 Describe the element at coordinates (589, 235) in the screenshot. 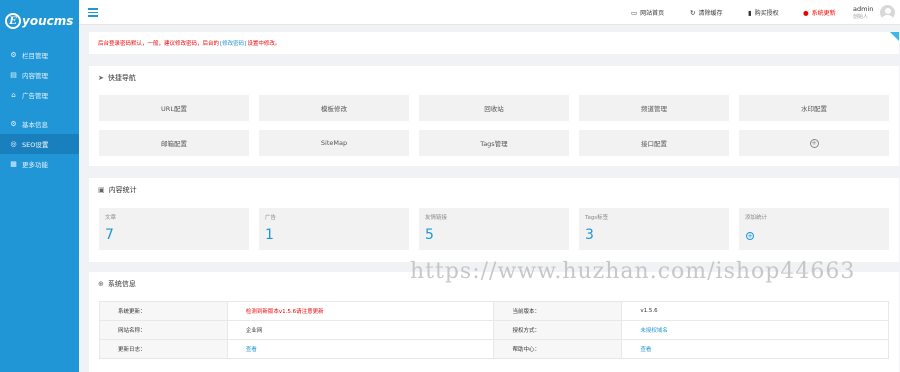

I see `stat-value: 3` at that location.